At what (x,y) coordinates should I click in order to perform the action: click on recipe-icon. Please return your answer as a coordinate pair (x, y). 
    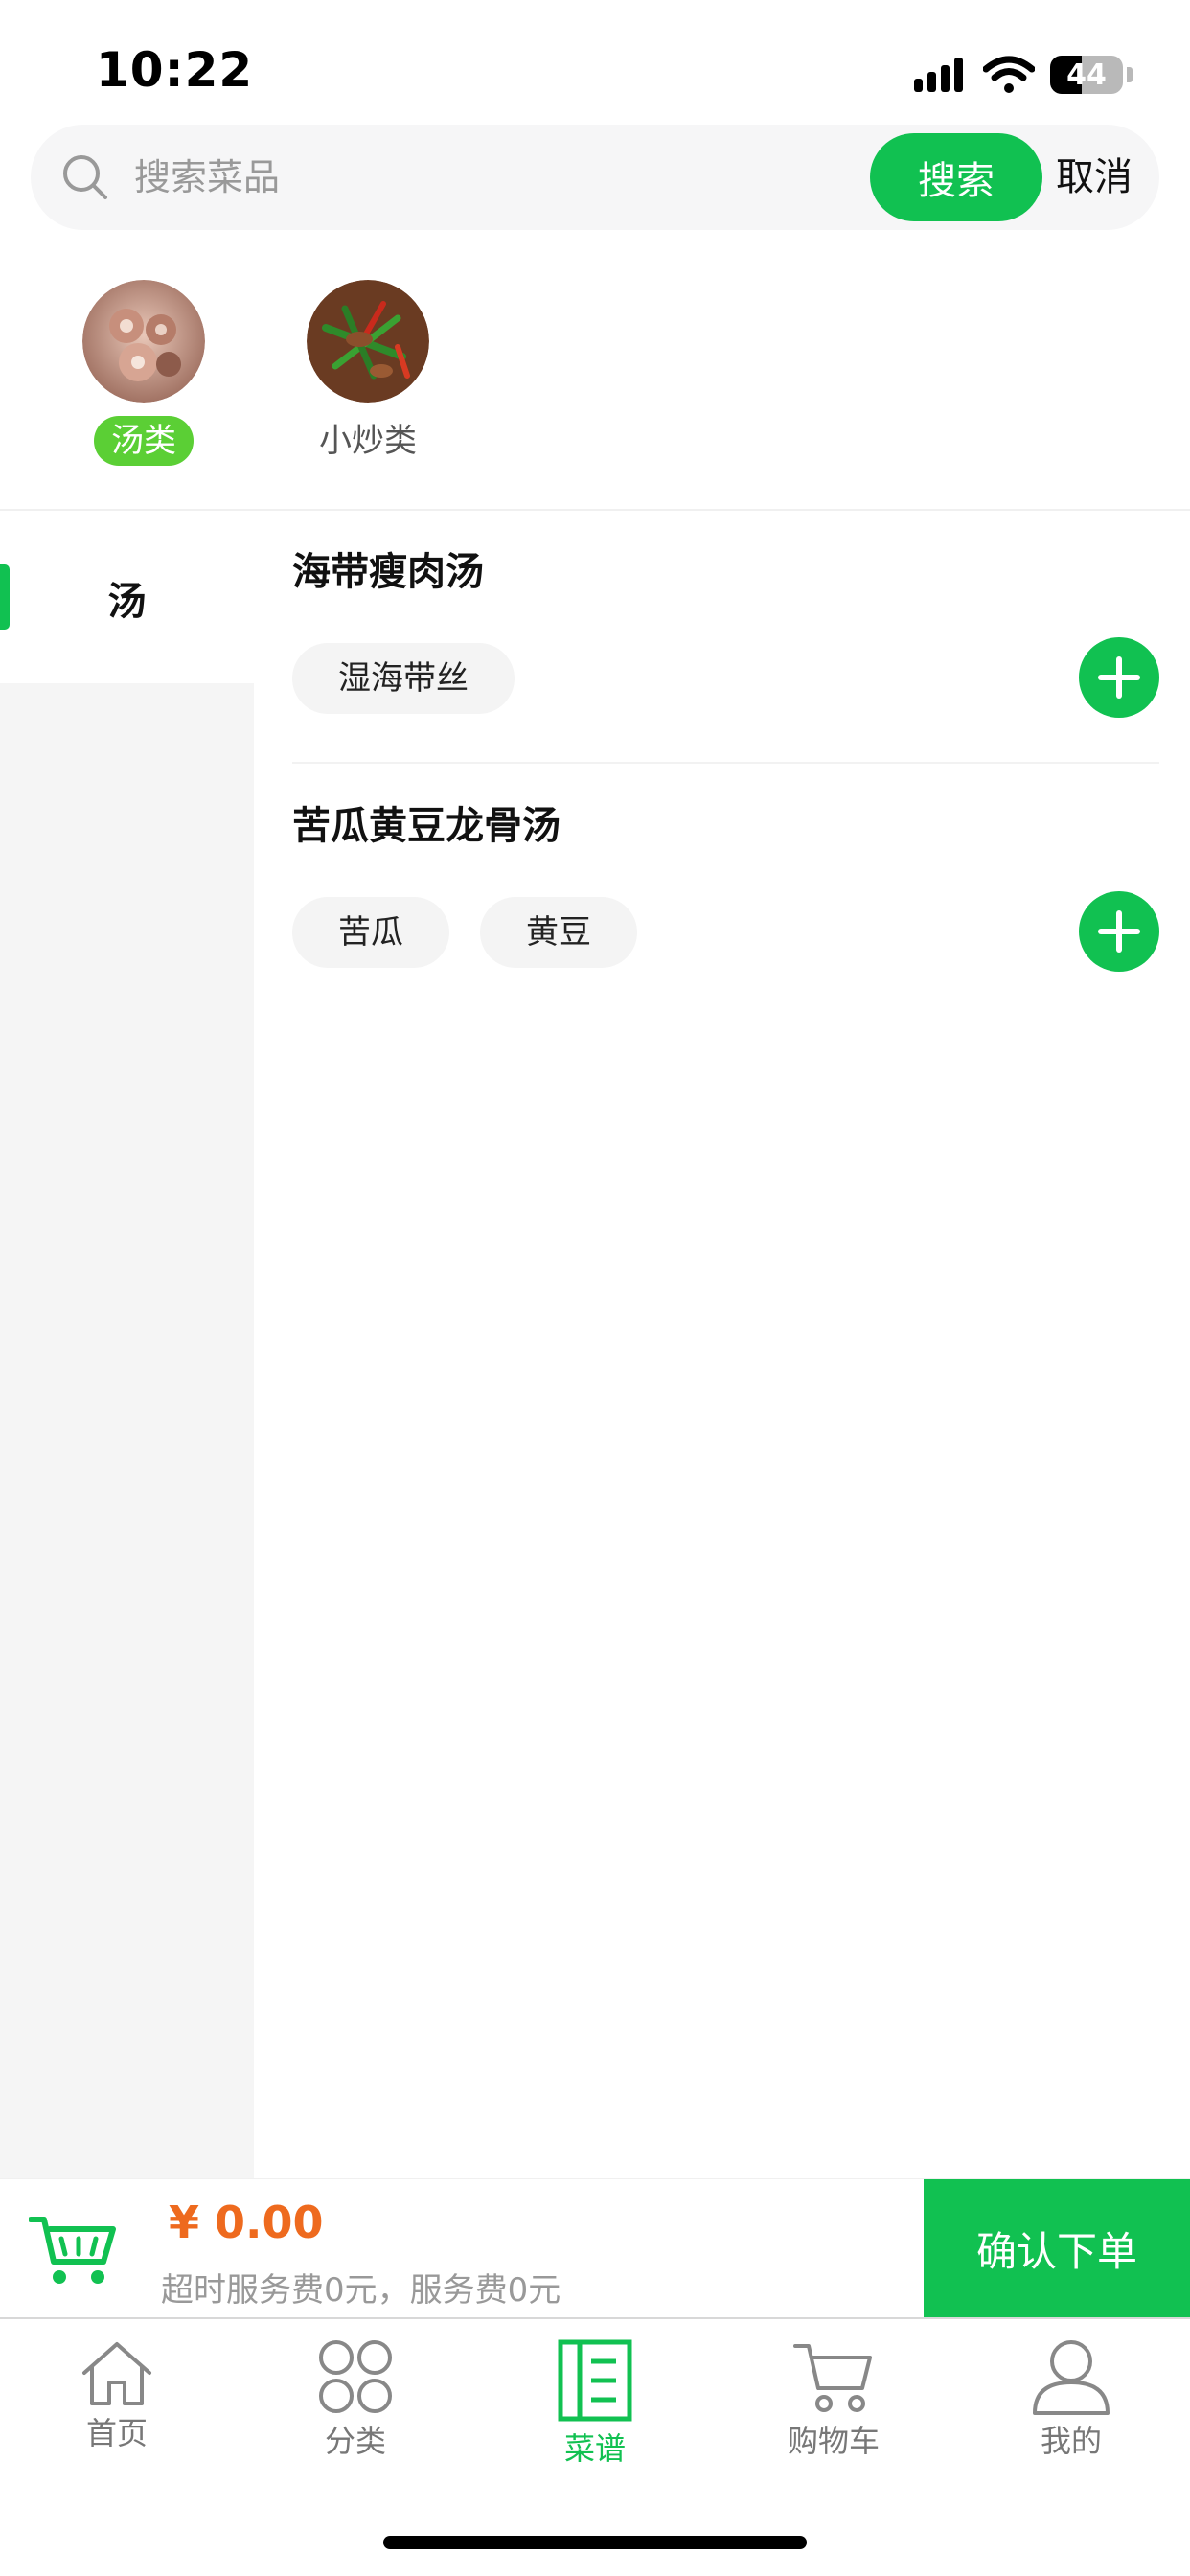
    Looking at the image, I should click on (595, 2380).